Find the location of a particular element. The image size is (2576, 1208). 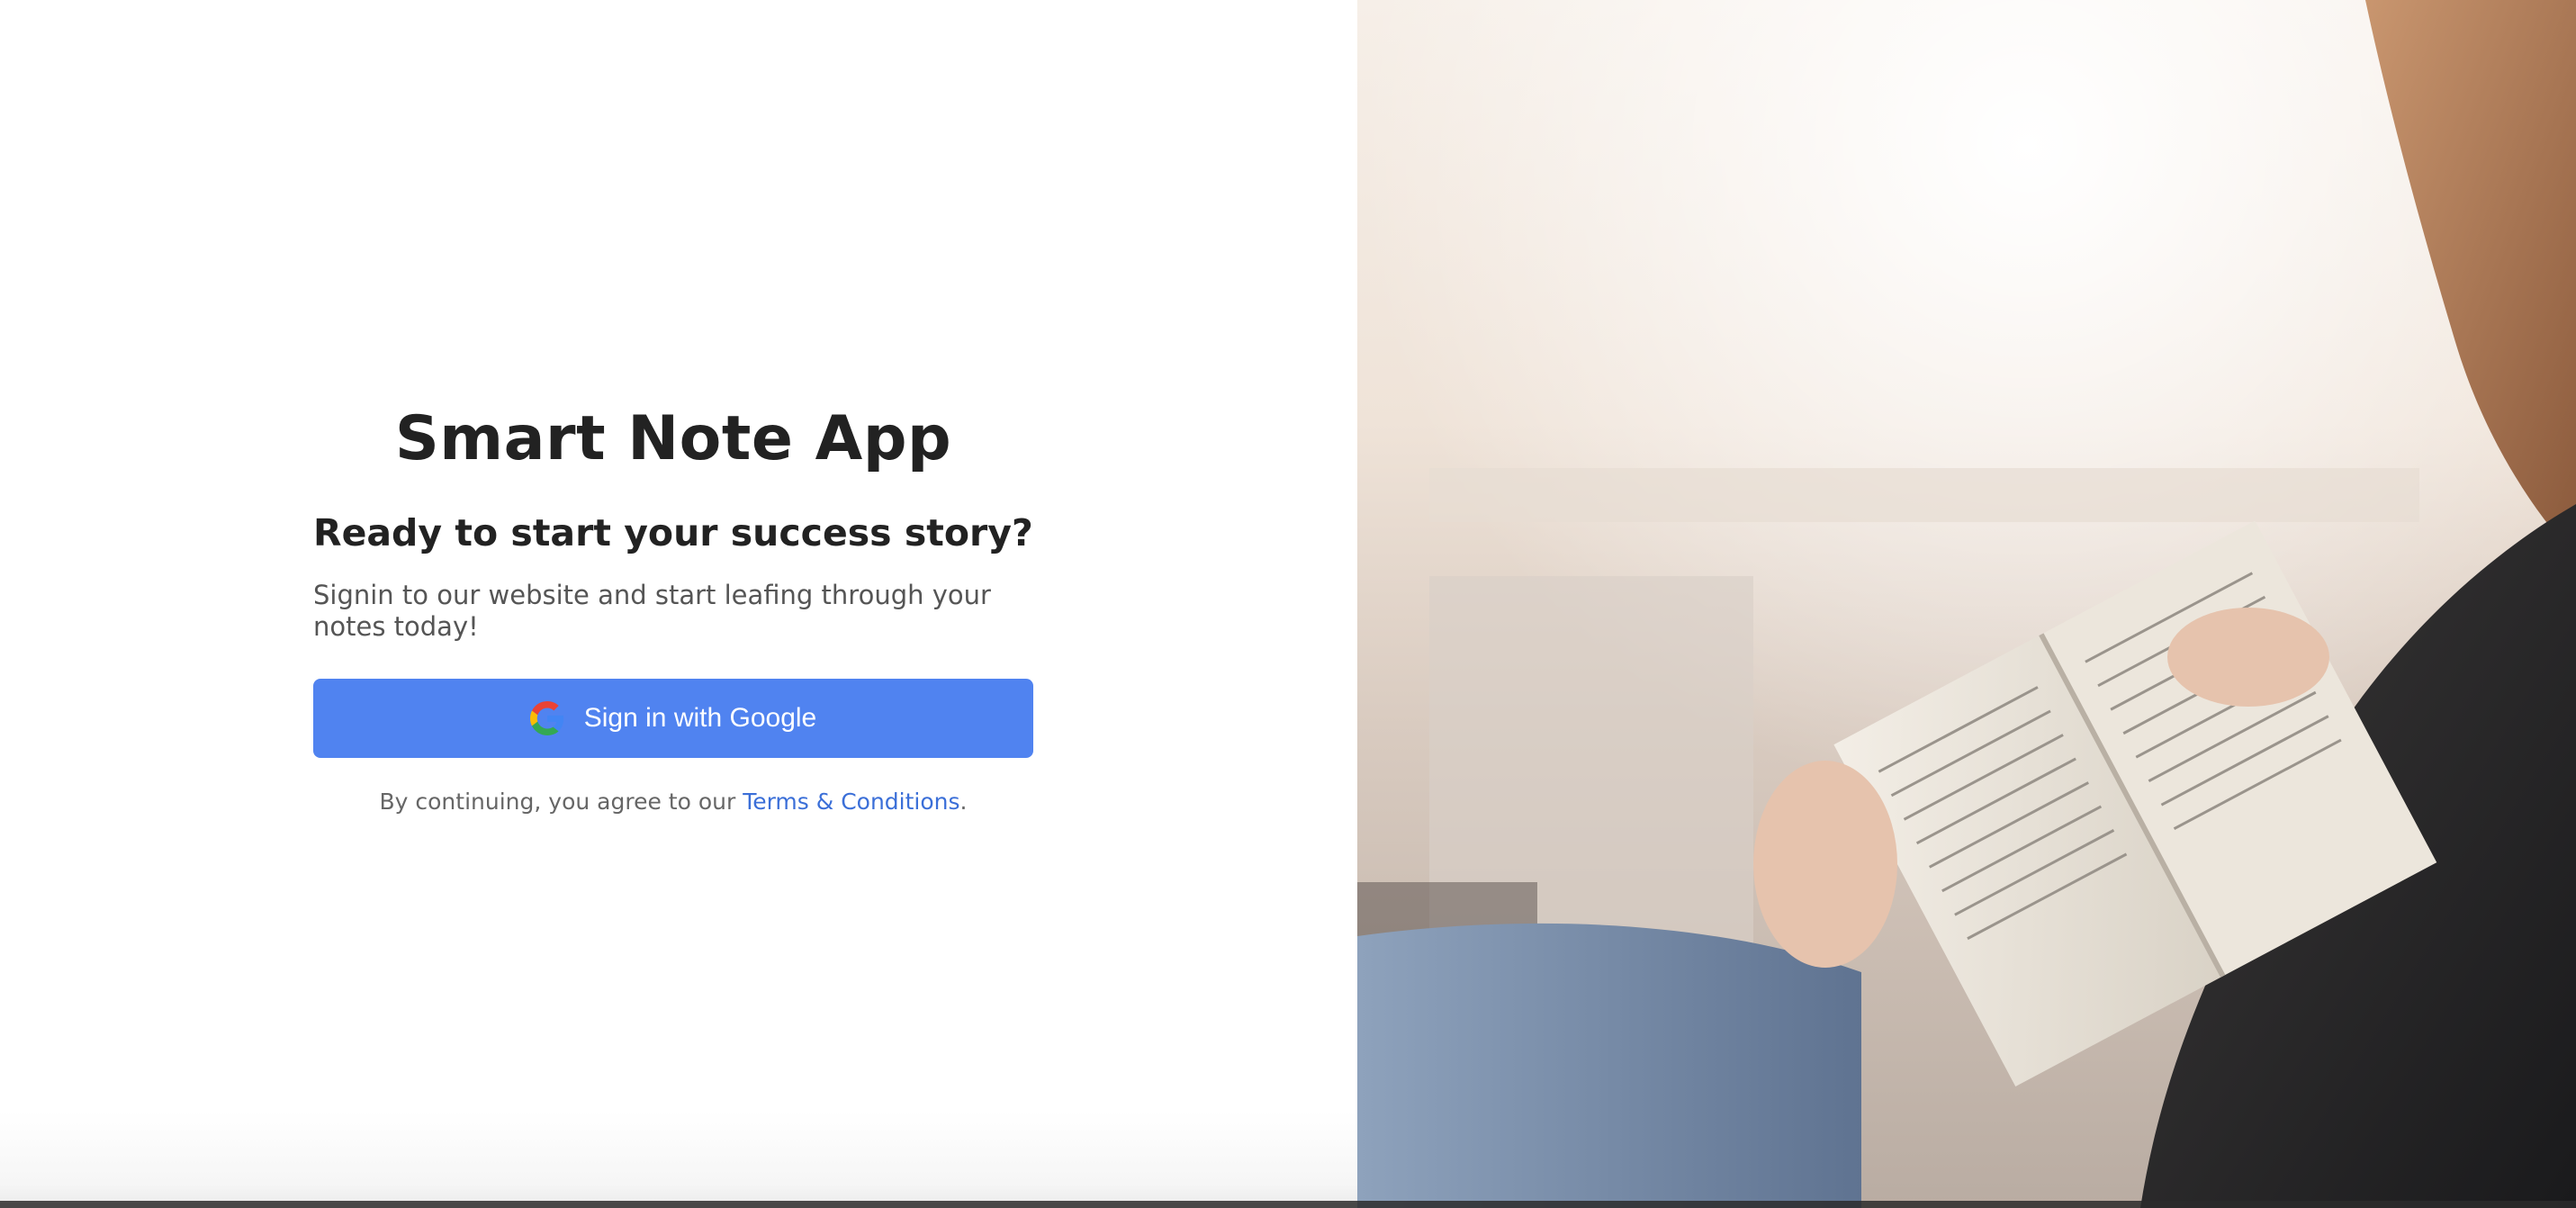

google-button-label: Sign in with Google is located at coordinates (700, 718).